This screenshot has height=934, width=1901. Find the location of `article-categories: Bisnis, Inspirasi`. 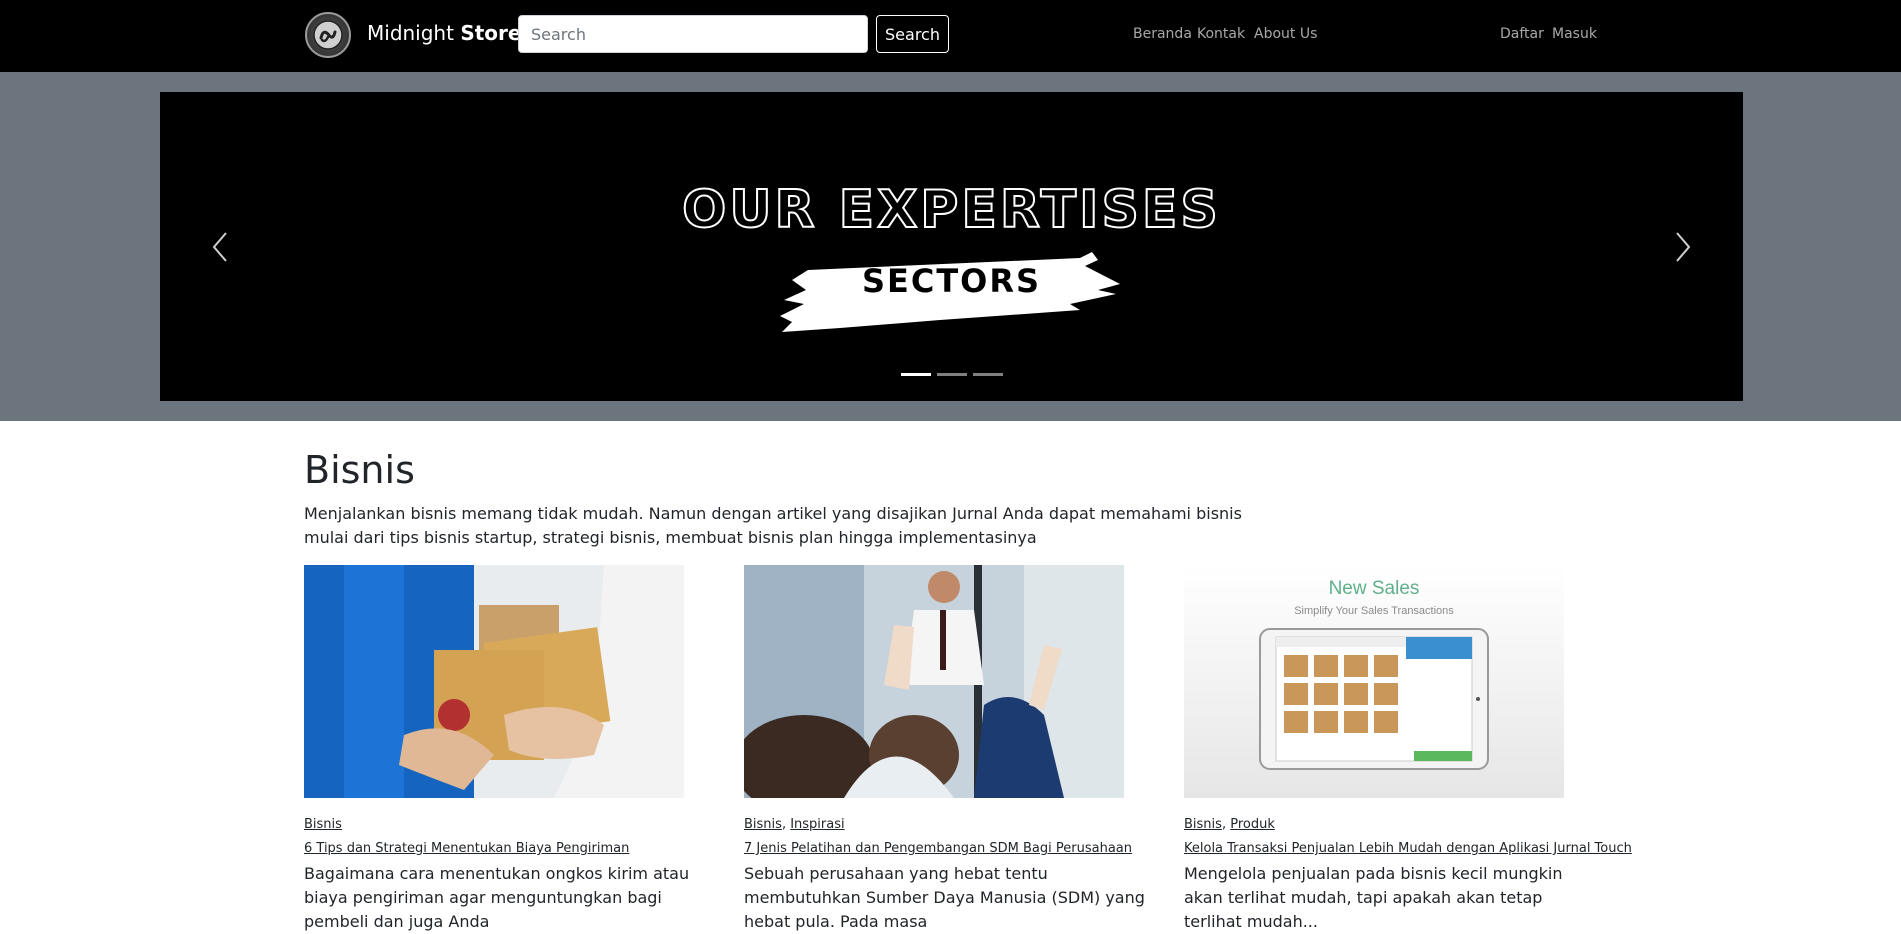

article-categories: Bisnis, Inspirasi is located at coordinates (794, 824).